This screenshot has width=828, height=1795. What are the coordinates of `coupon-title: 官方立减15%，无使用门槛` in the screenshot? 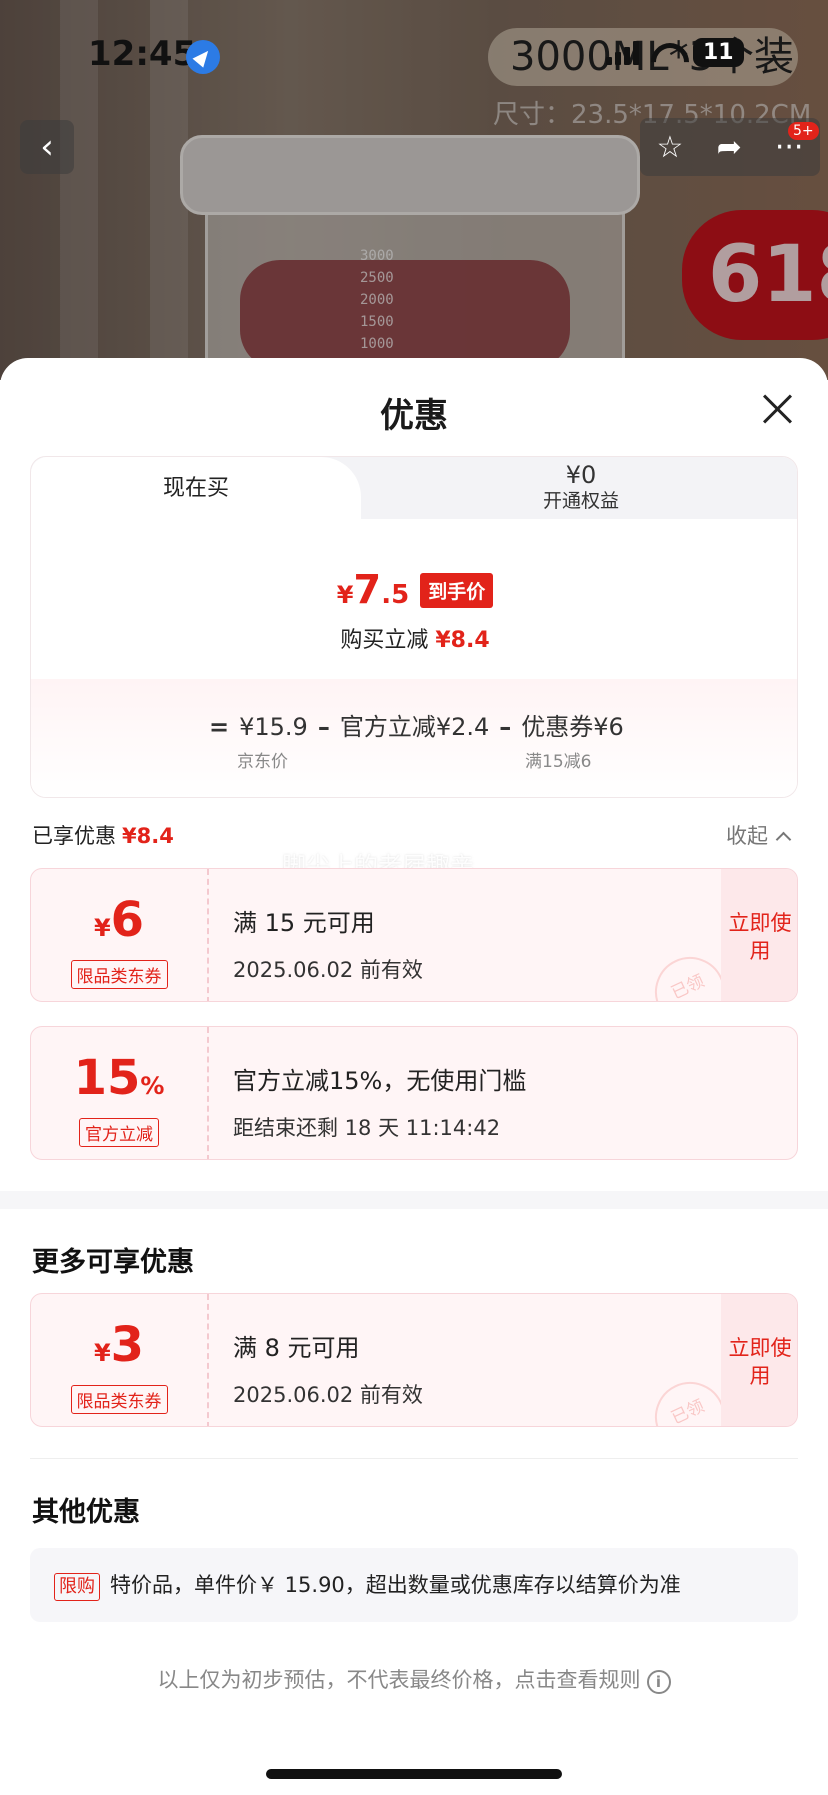 It's located at (380, 1081).